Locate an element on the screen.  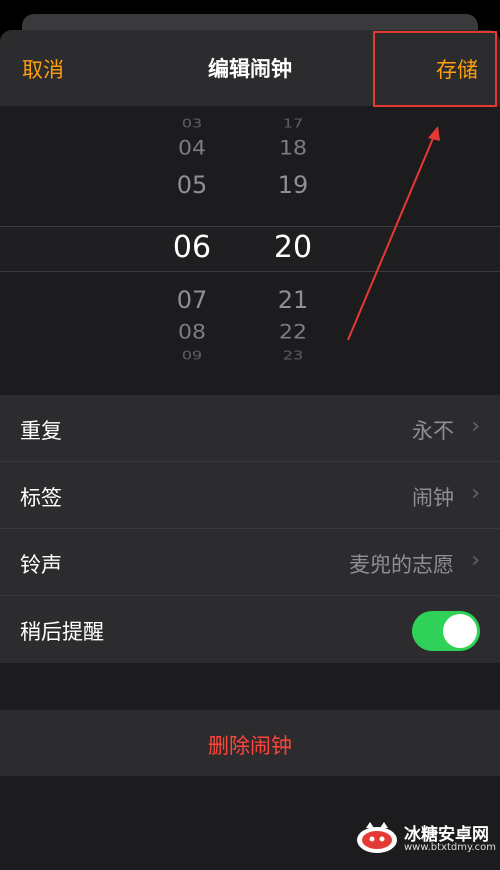
minute-option is located at coordinates (293, 112).